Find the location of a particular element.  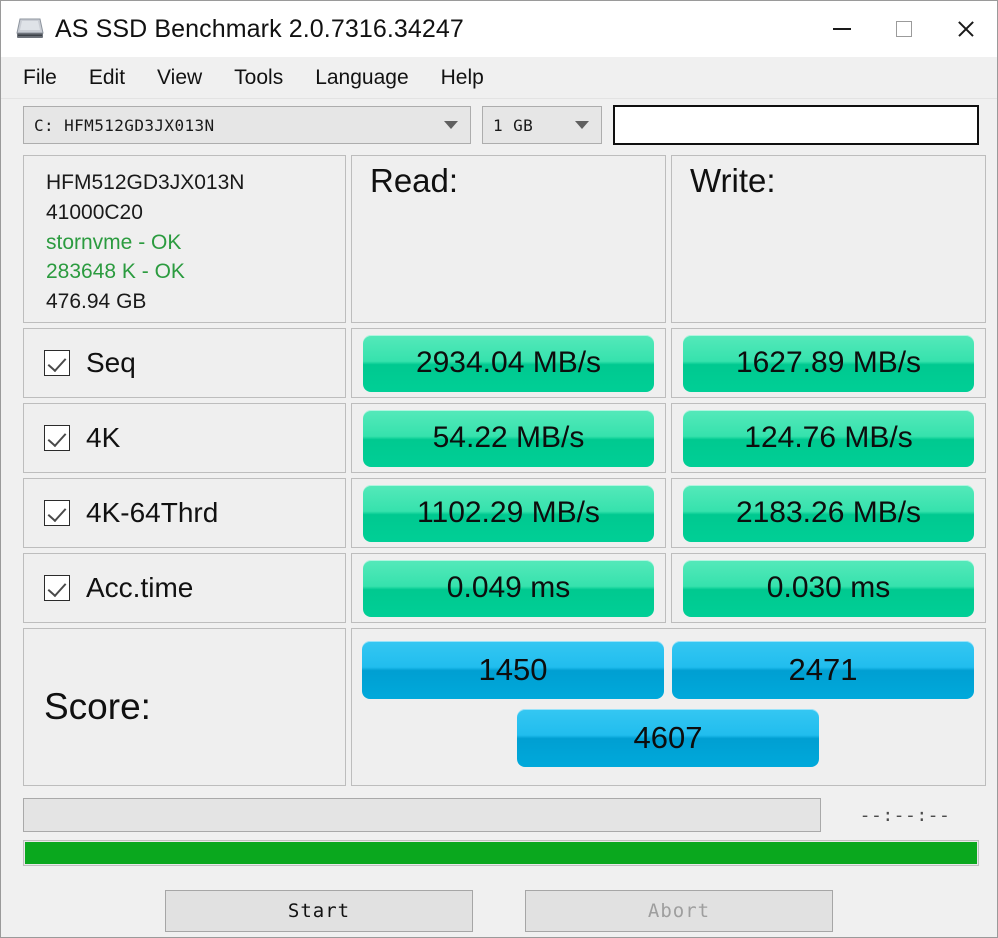

result-cell-4k-64thrd-write: 2183.26 MB/s is located at coordinates (828, 513).